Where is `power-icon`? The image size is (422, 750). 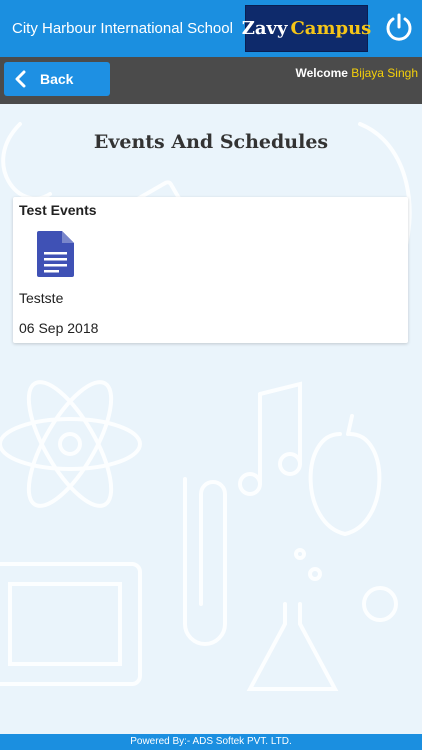 power-icon is located at coordinates (399, 27).